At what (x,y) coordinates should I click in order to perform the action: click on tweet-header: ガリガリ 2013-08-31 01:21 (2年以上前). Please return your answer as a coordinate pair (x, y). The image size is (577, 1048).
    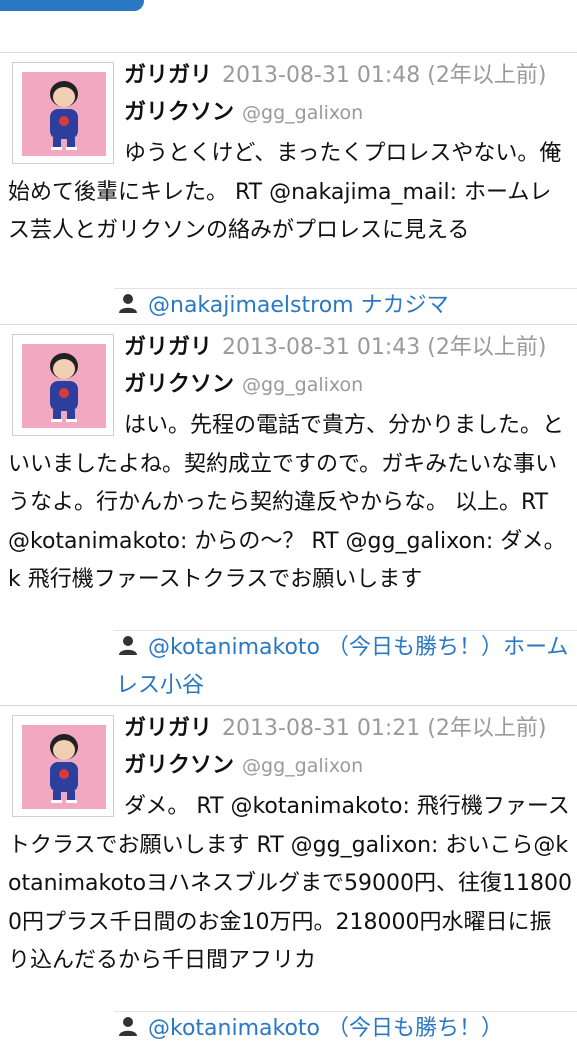
    Looking at the image, I should click on (335, 729).